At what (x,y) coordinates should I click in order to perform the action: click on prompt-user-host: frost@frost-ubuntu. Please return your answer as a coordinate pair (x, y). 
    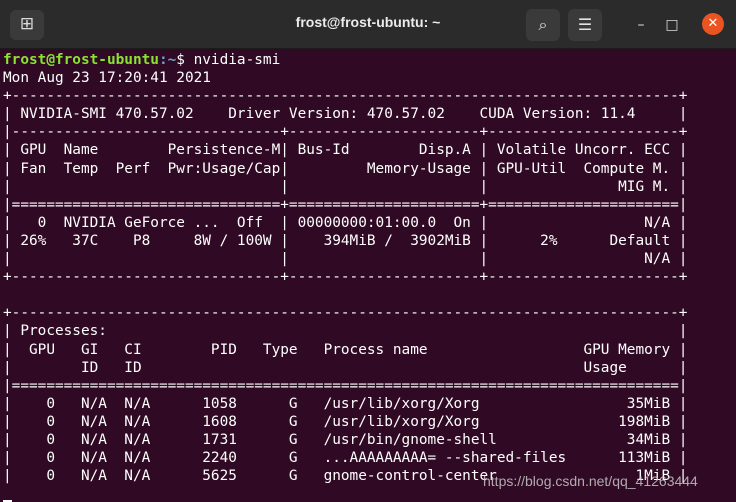
    Looking at the image, I should click on (81, 60).